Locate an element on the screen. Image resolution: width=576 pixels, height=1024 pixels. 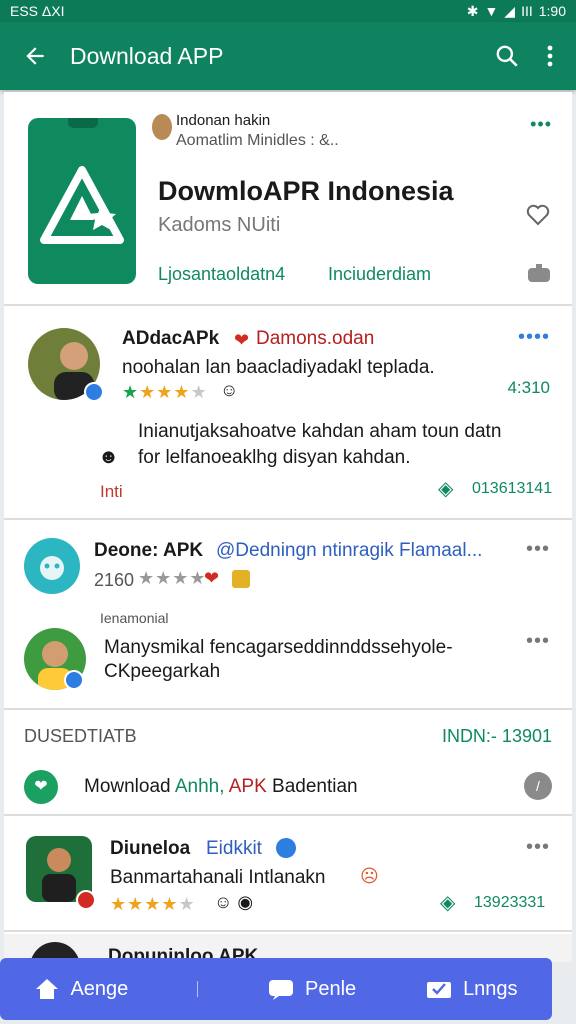
nav-divider is located at coordinates (198, 989).